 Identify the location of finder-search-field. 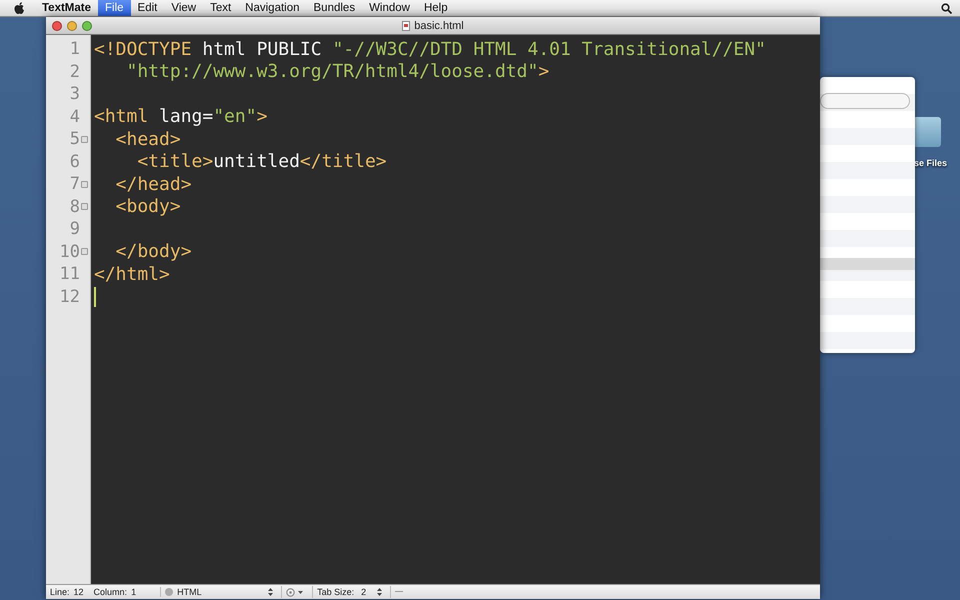
(865, 101).